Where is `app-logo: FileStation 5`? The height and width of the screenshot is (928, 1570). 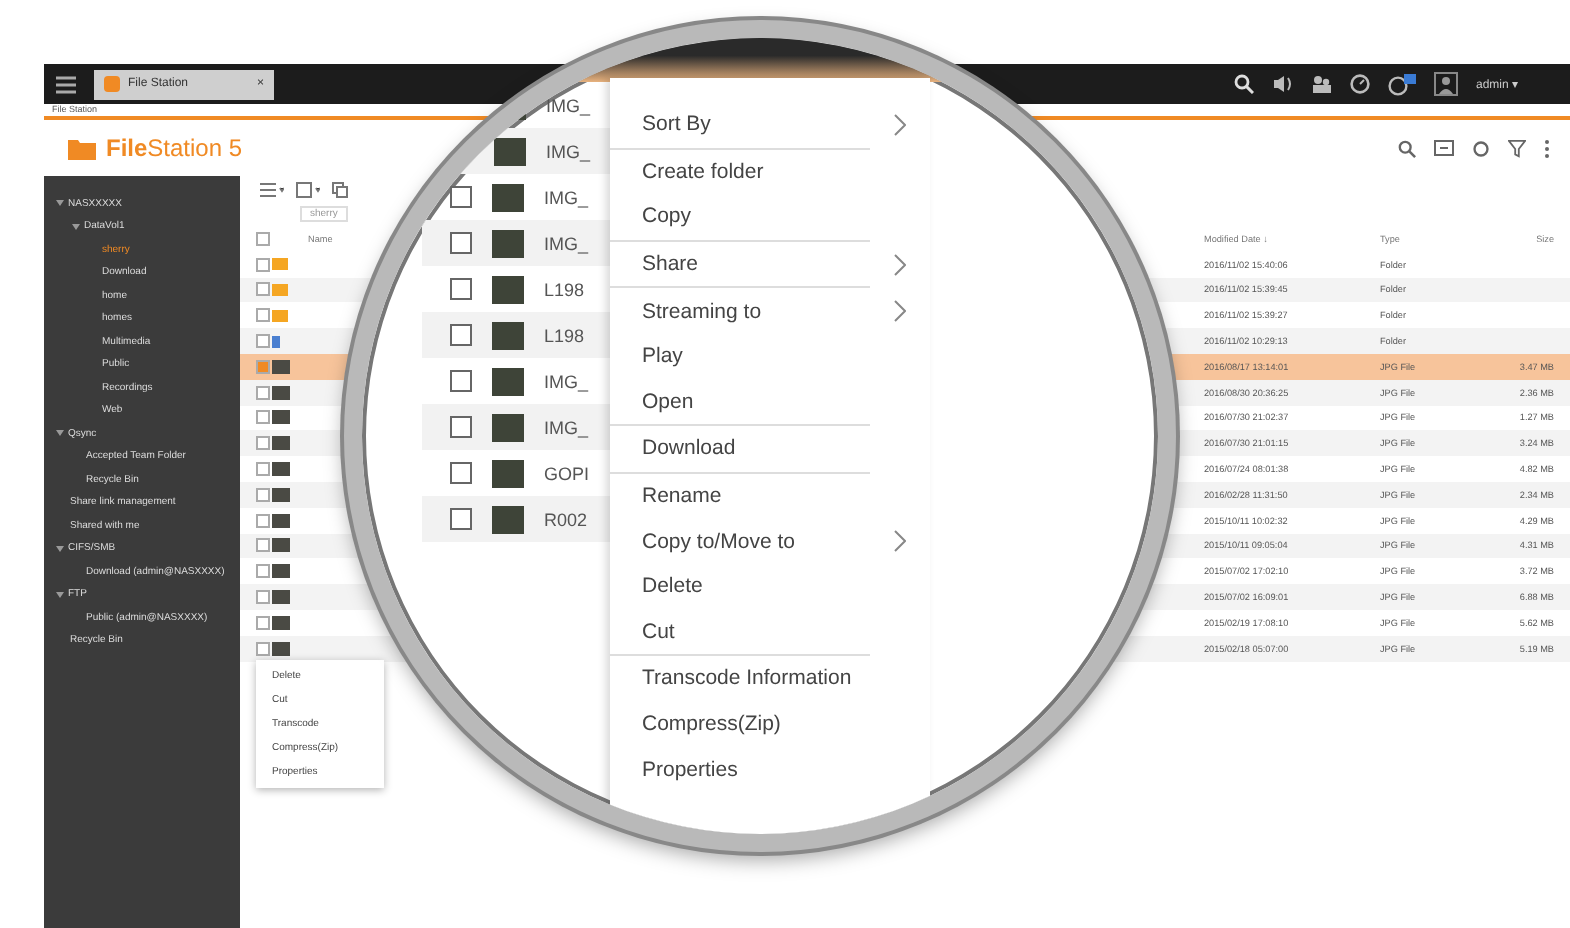
app-logo: FileStation 5 is located at coordinates (174, 148).